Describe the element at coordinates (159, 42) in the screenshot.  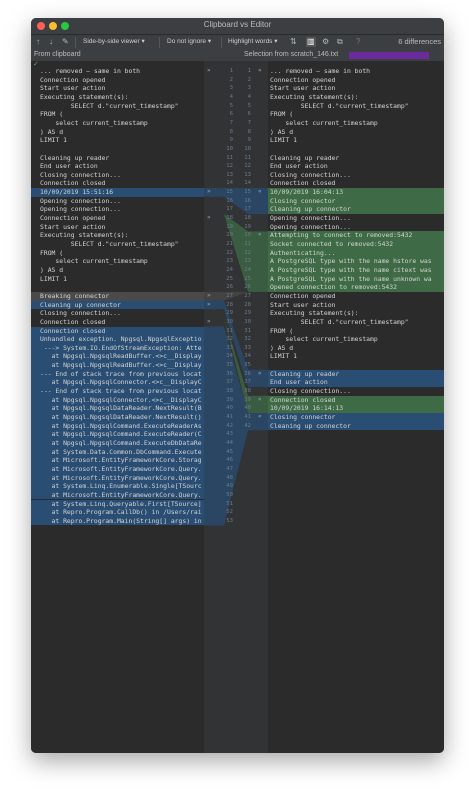
I see `toolbar-separator` at that location.